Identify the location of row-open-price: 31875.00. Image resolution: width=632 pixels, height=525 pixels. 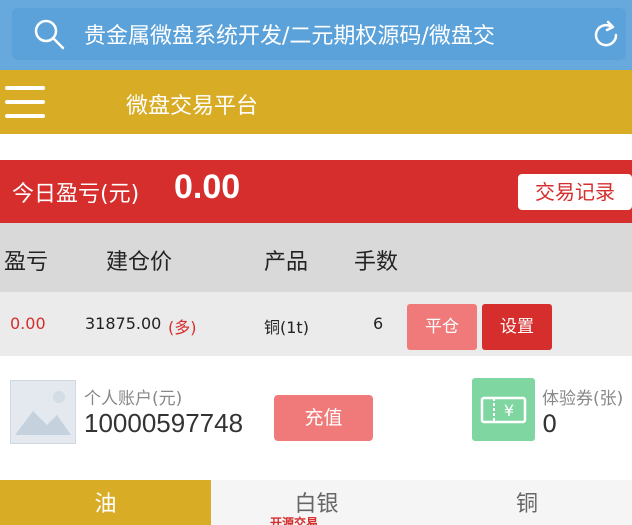
(123, 323).